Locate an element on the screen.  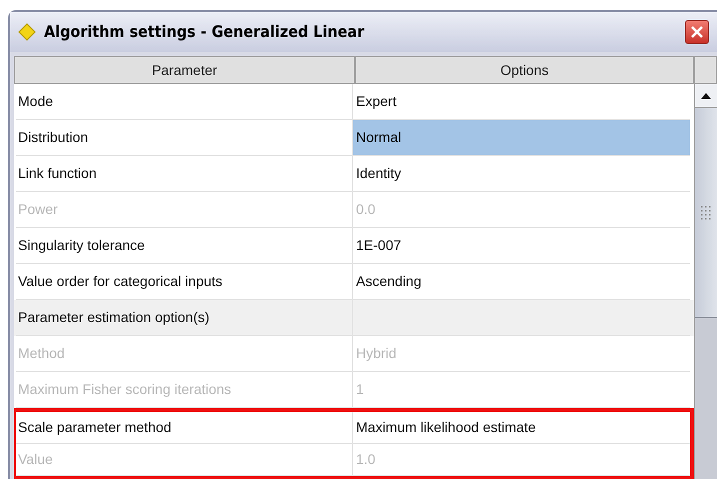
grip-icon is located at coordinates (706, 213).